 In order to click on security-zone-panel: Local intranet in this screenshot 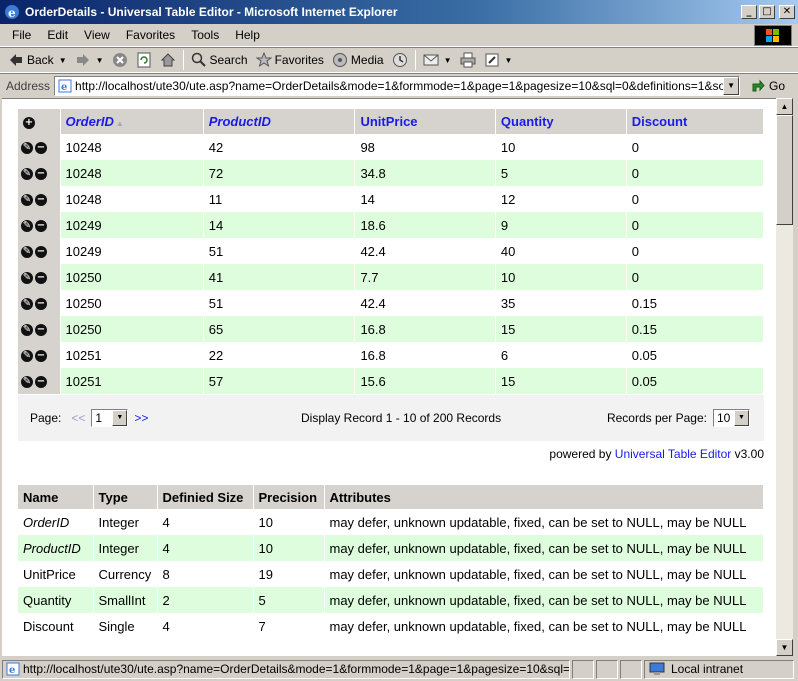, I will do `click(719, 669)`.